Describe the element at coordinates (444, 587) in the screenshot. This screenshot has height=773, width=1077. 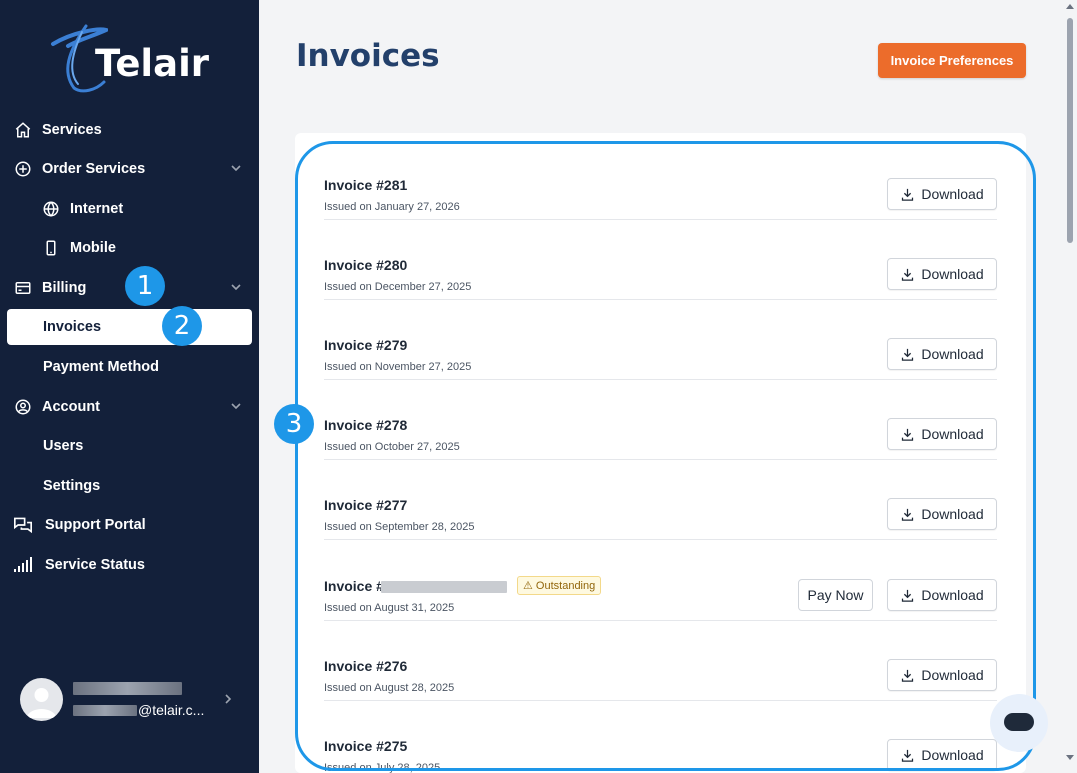
I see `redacted-invoice-number` at that location.